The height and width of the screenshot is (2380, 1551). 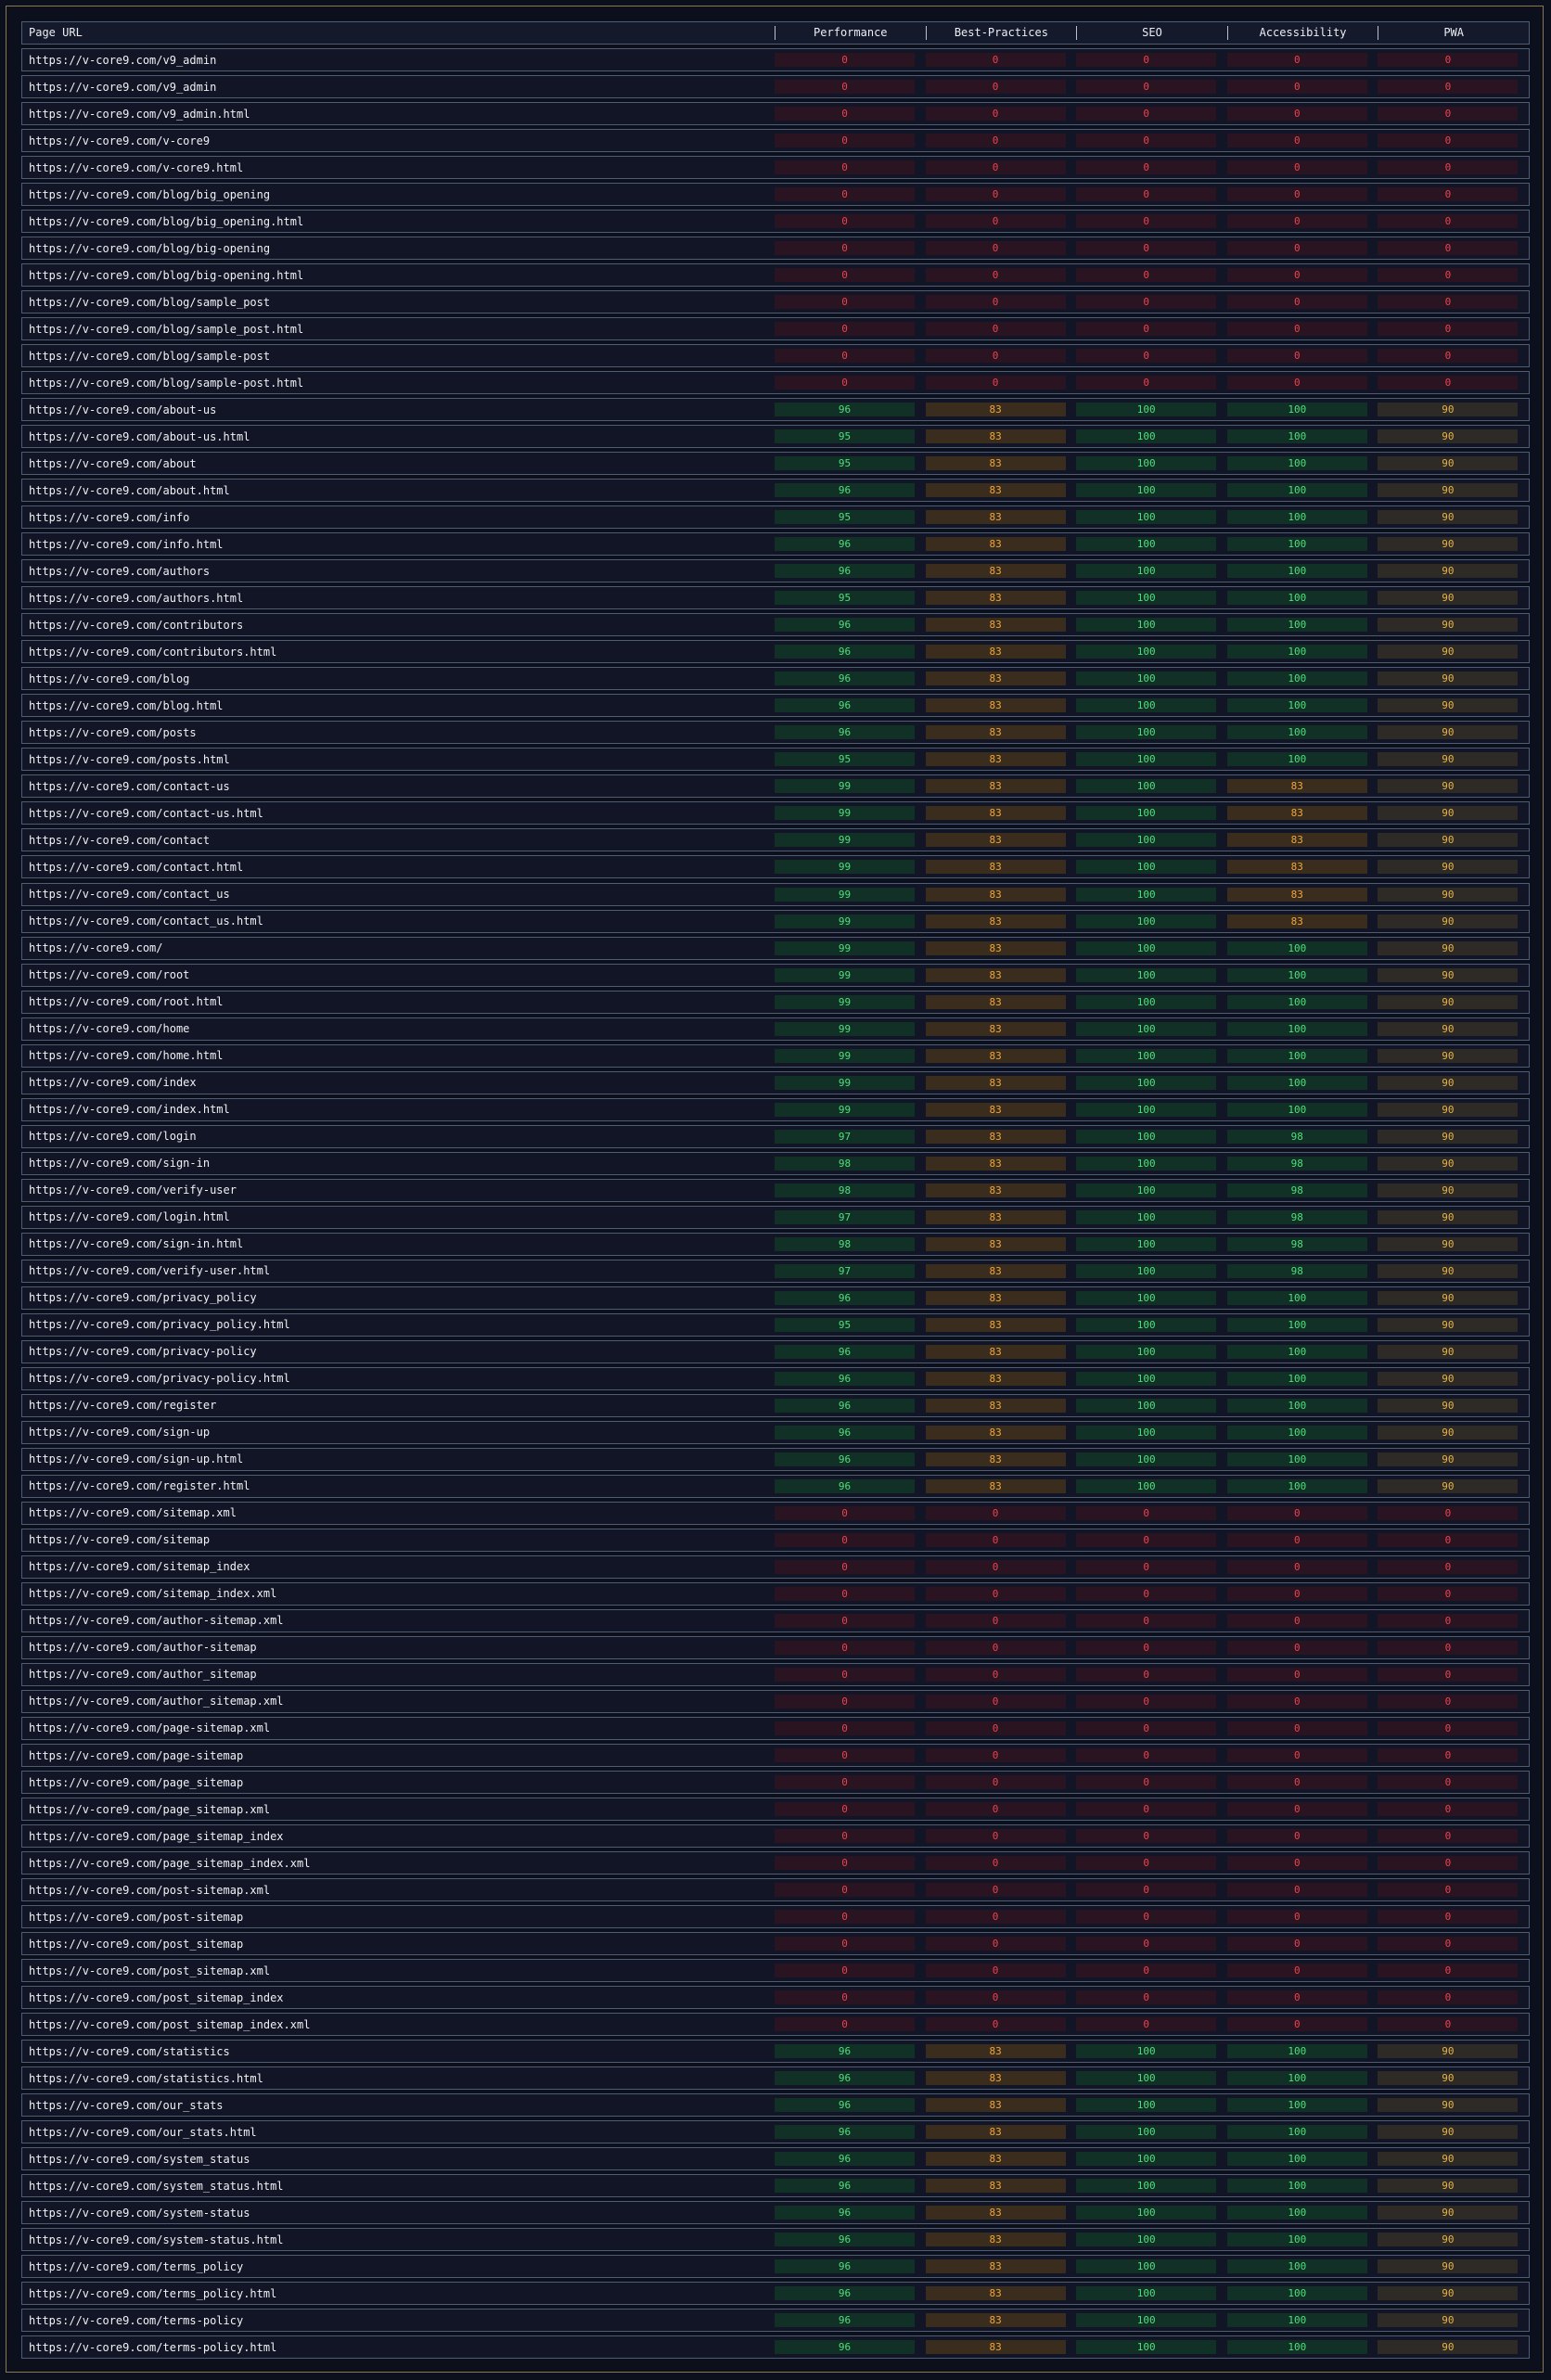 I want to click on page-url: https://v-core9.com/blog/sample_post, so click(x=398, y=302).